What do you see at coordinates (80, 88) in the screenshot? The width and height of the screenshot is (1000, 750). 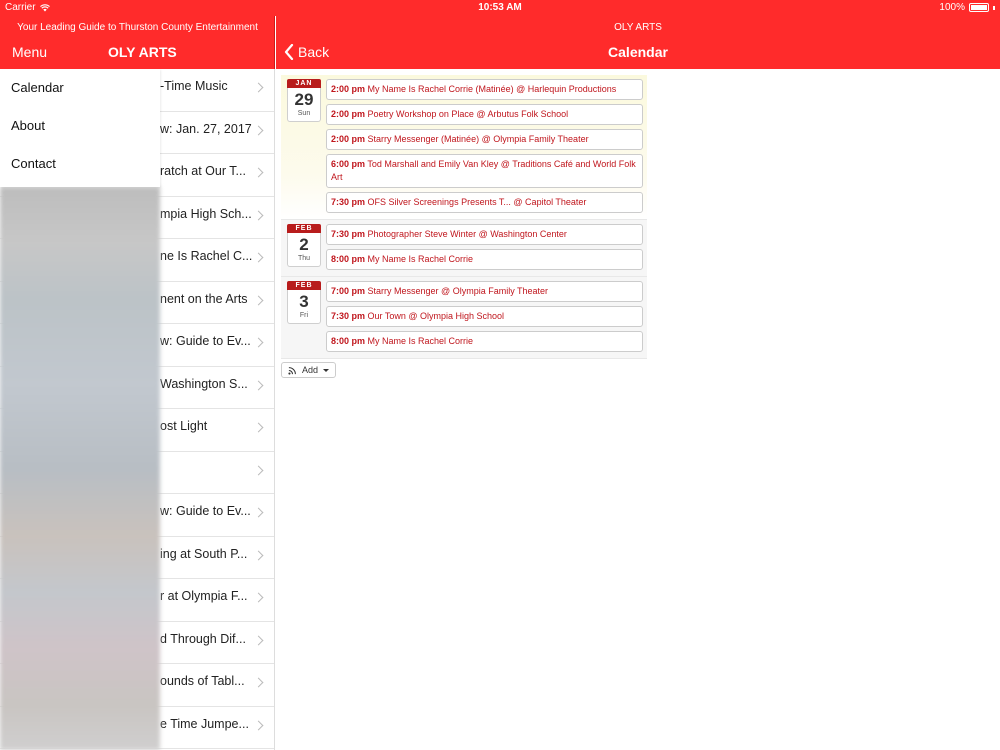 I see `menu-item-calendar: Calendar` at bounding box center [80, 88].